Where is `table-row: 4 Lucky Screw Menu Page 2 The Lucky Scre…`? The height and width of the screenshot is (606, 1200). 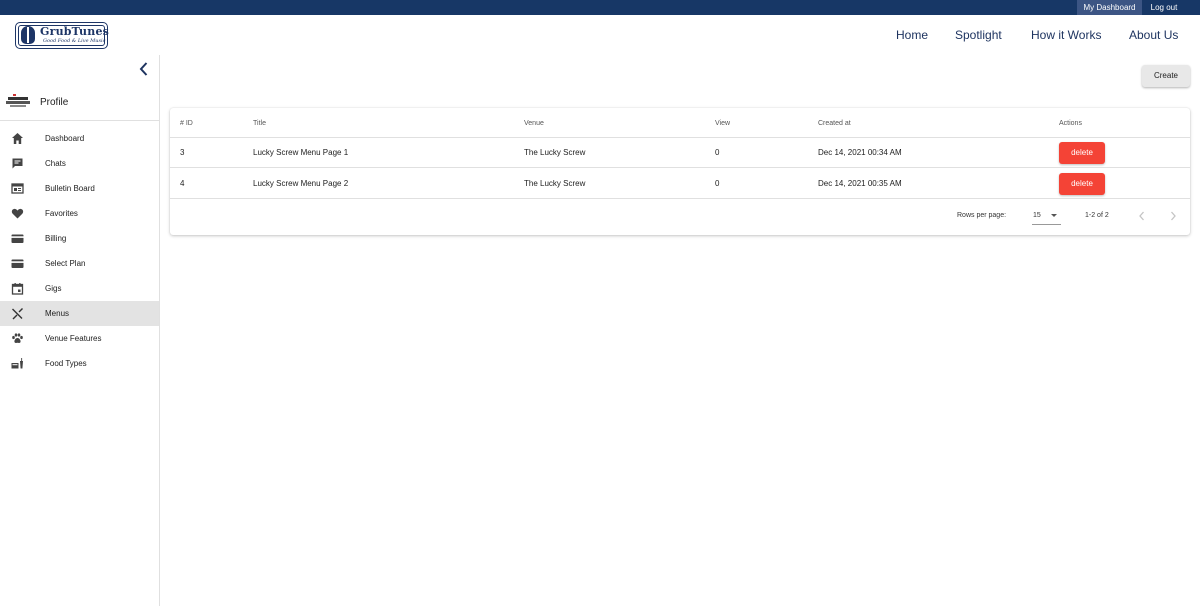
table-row: 4 Lucky Screw Menu Page 2 The Lucky Scre… is located at coordinates (680, 184).